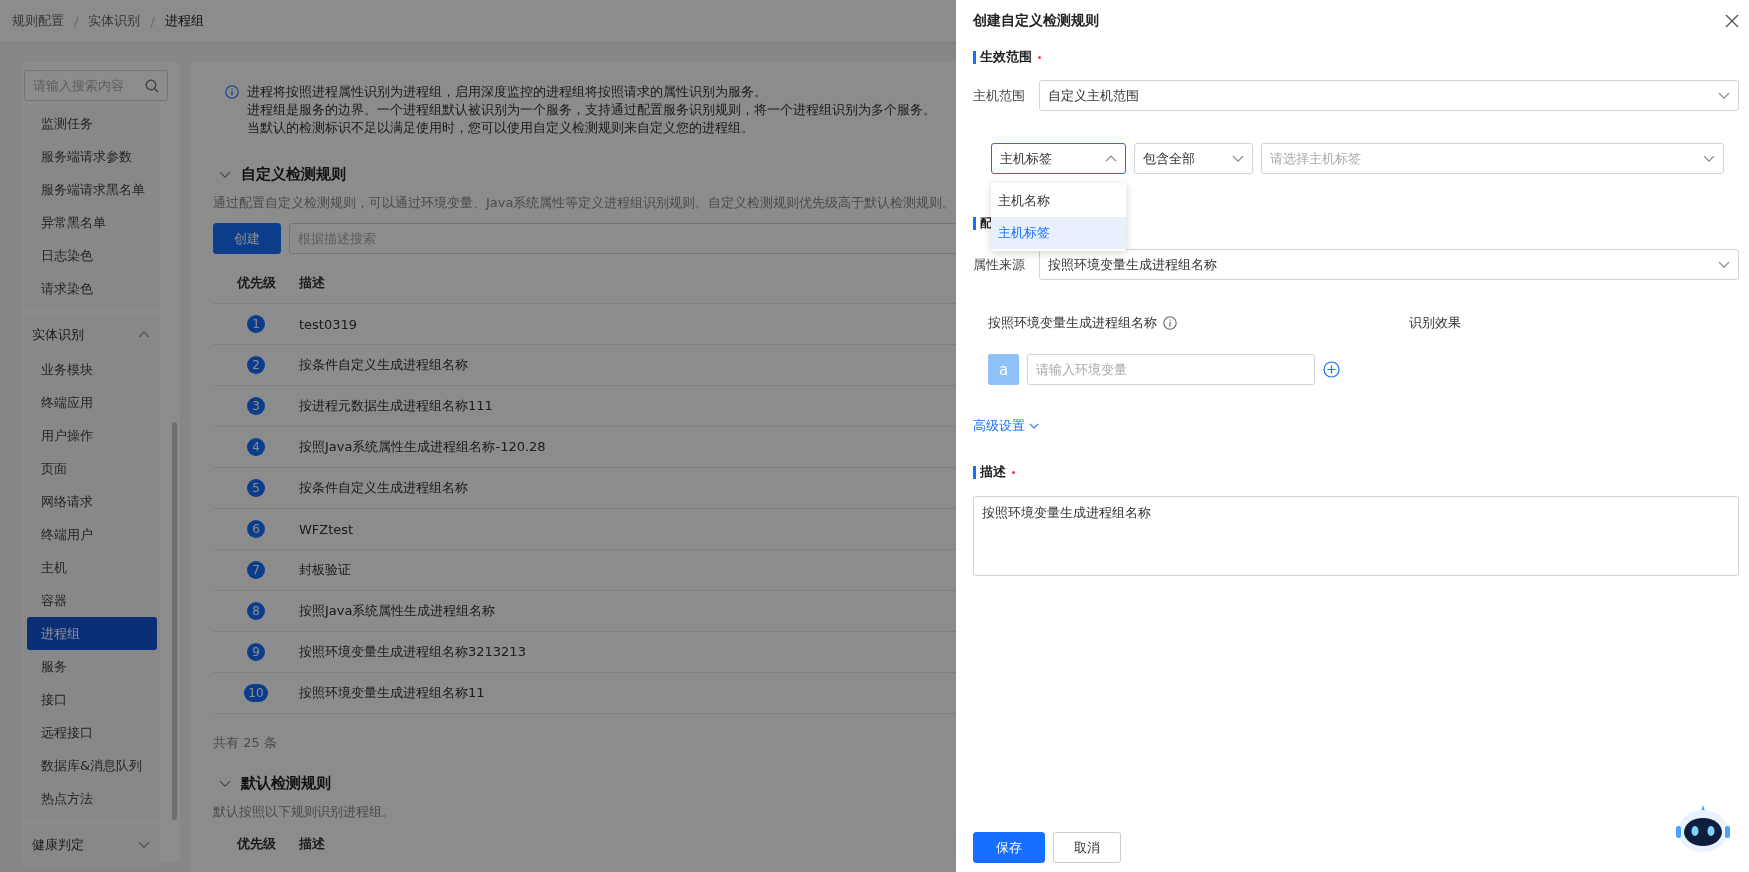 This screenshot has height=872, width=1749. Describe the element at coordinates (1389, 264) in the screenshot. I see `attribute-source-select: 按照环境变量生成进程组名称` at that location.